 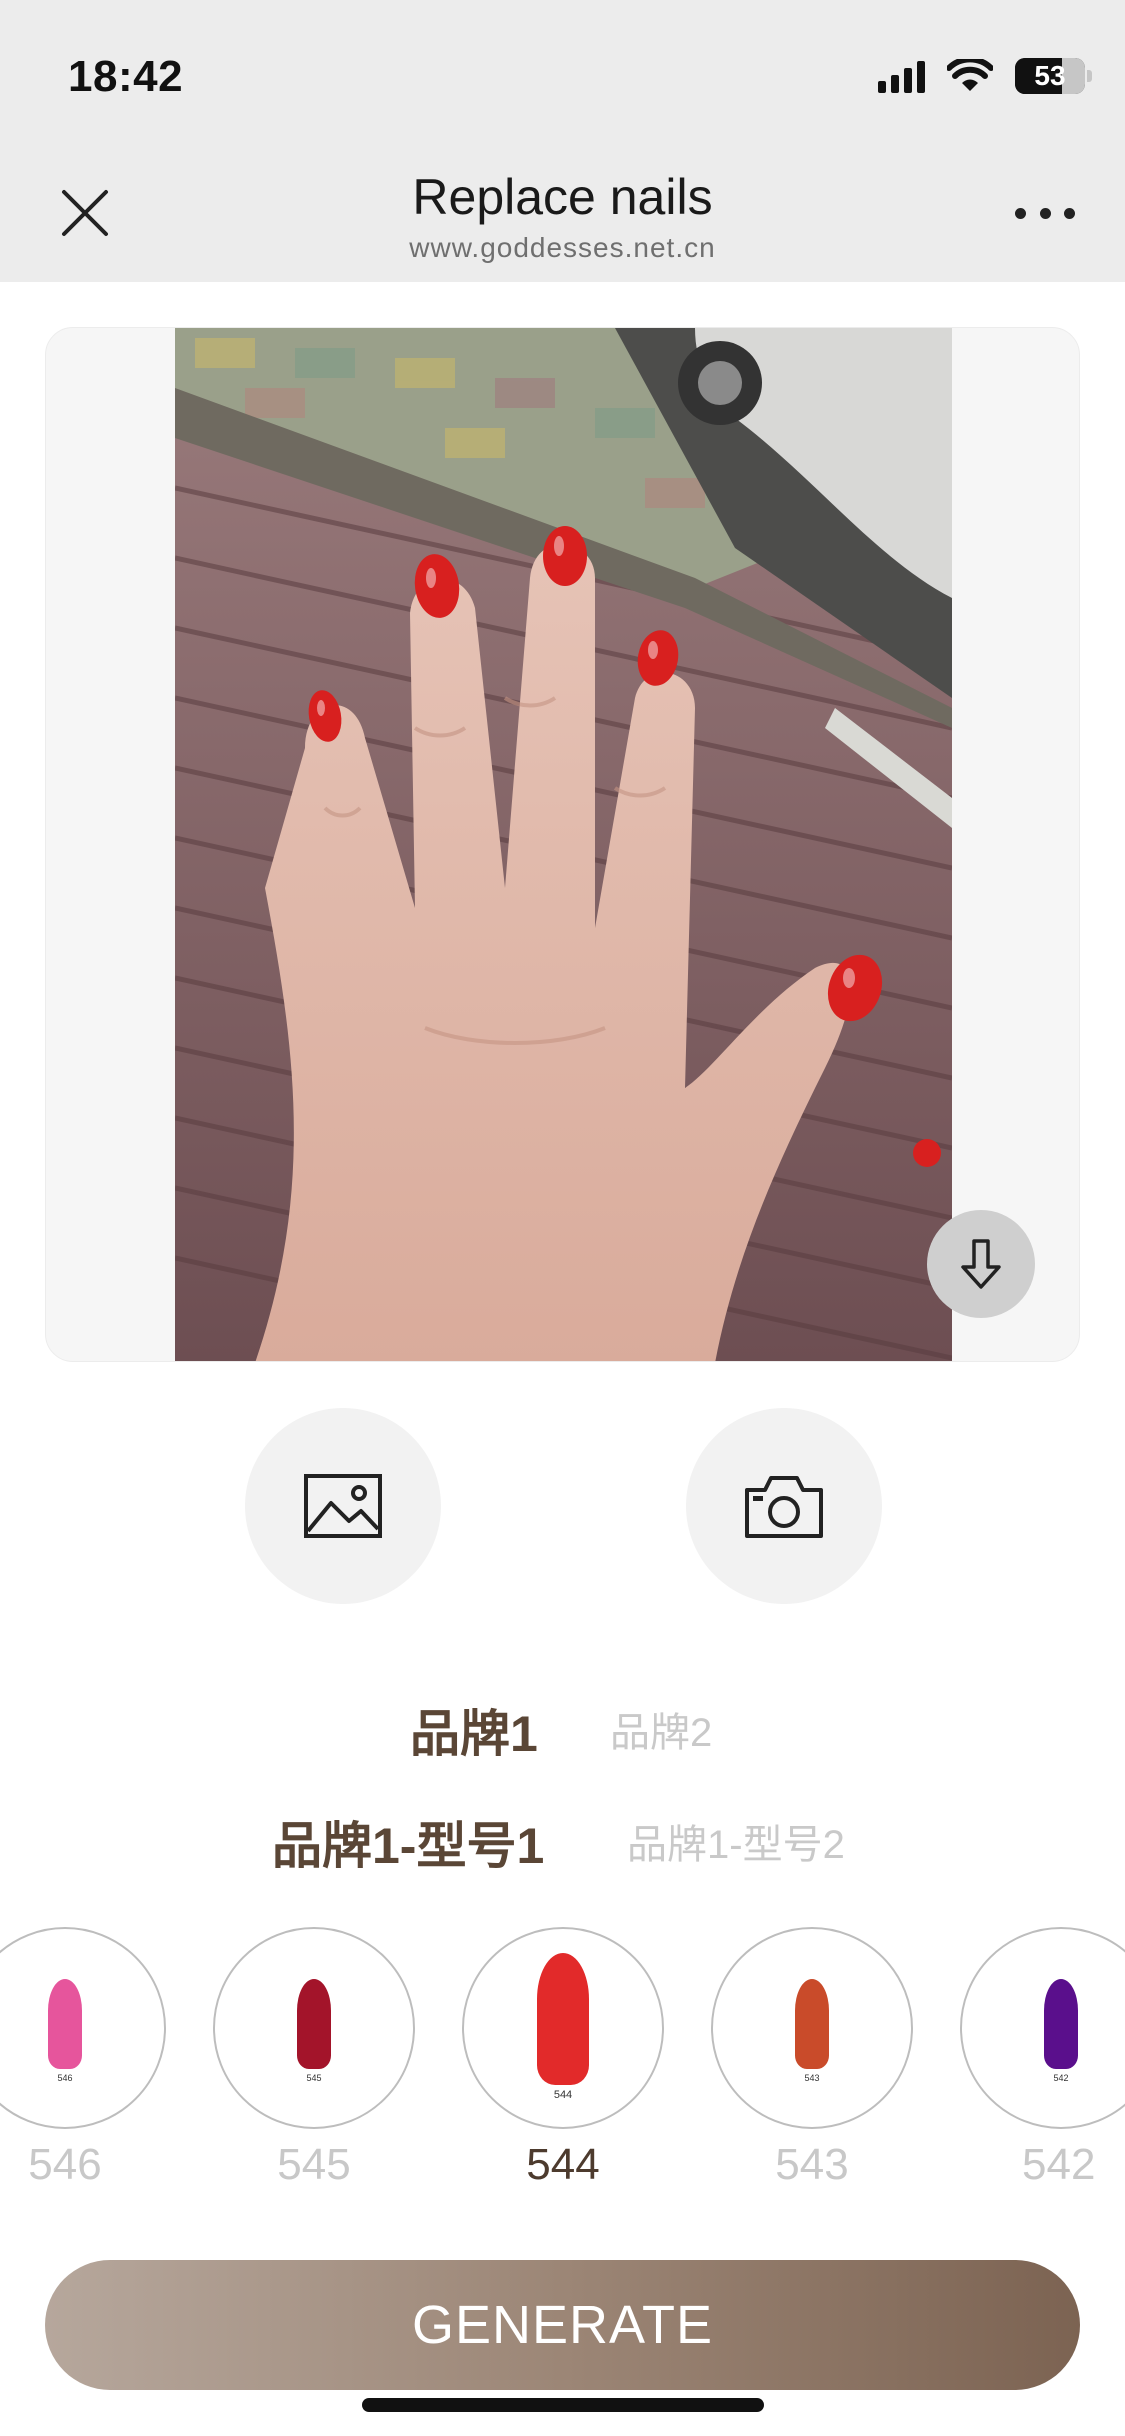 I want to click on swatch-label-542: 542, so click(x=1059, y=2164).